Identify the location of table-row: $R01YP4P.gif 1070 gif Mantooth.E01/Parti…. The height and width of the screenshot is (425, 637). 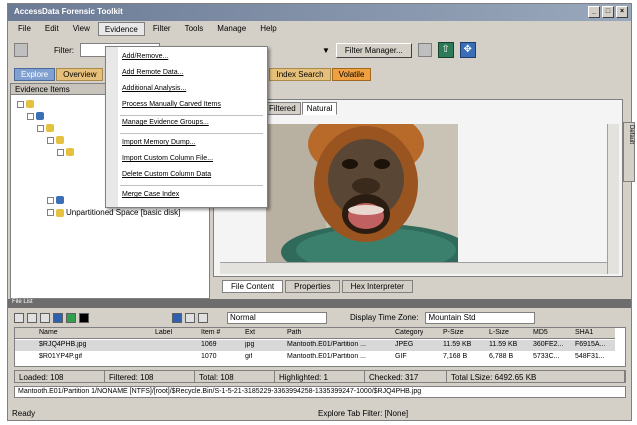
(315, 357).